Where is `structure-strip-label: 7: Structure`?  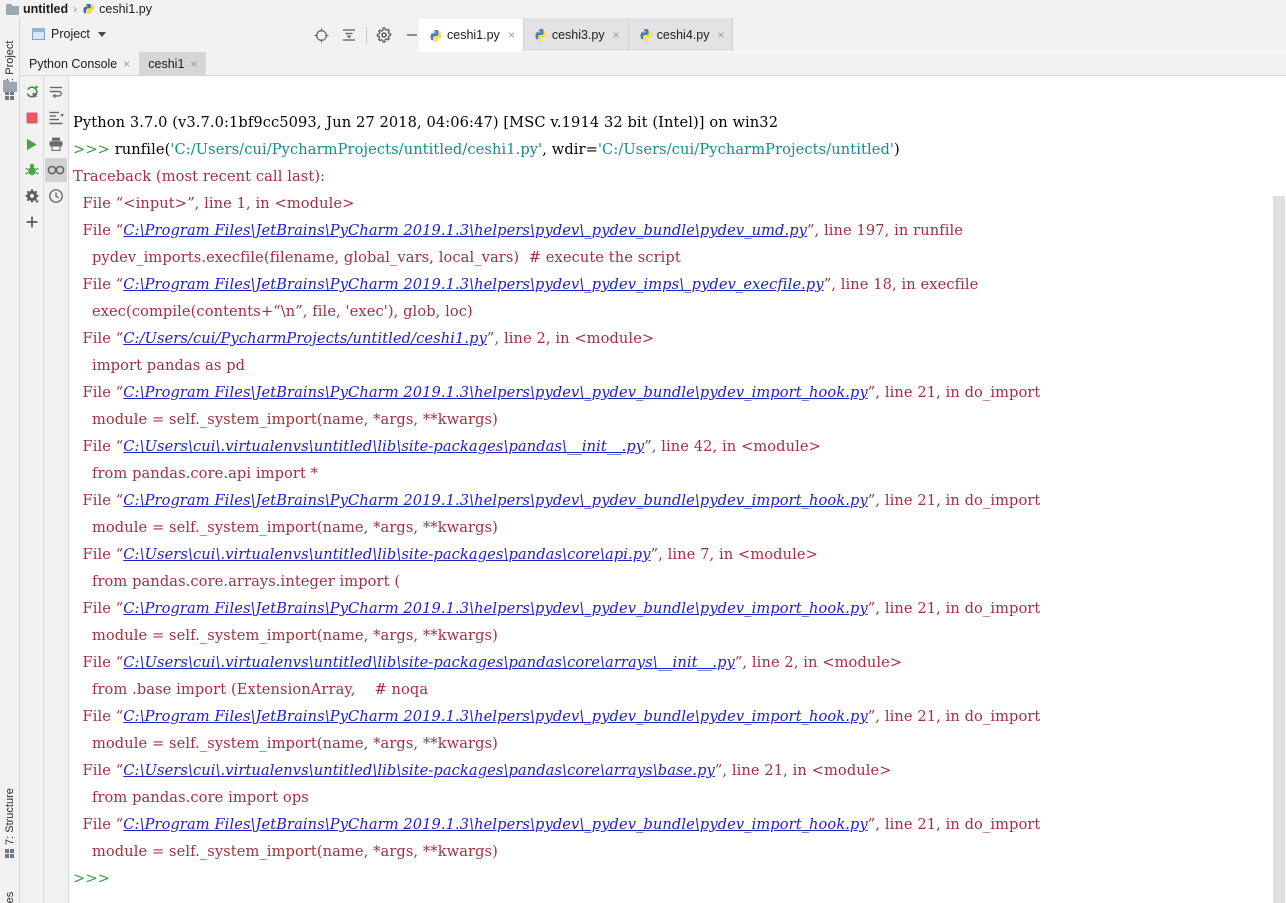 structure-strip-label: 7: Structure is located at coordinates (10, 816).